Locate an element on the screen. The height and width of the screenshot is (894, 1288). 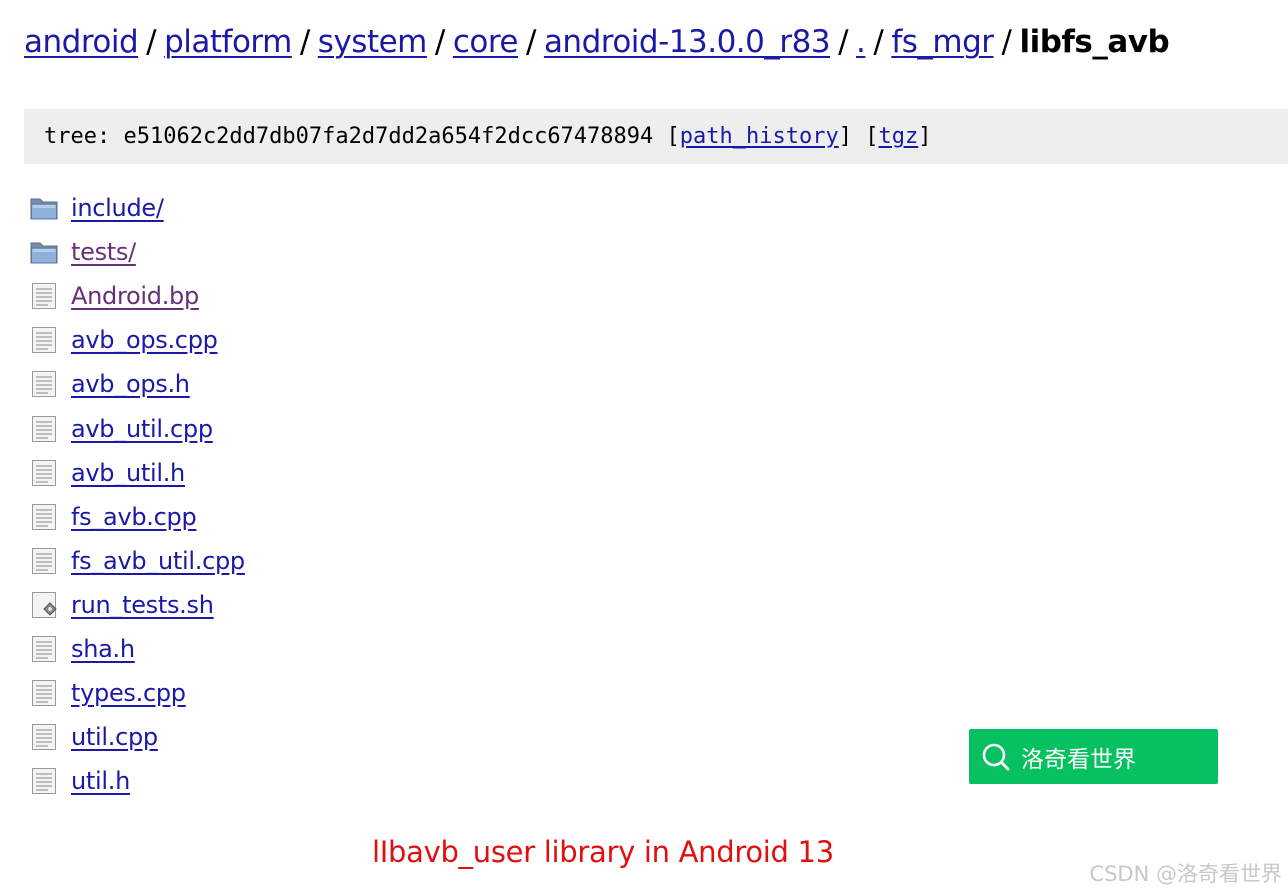
file-list-item: Android.bp is located at coordinates (137, 296).